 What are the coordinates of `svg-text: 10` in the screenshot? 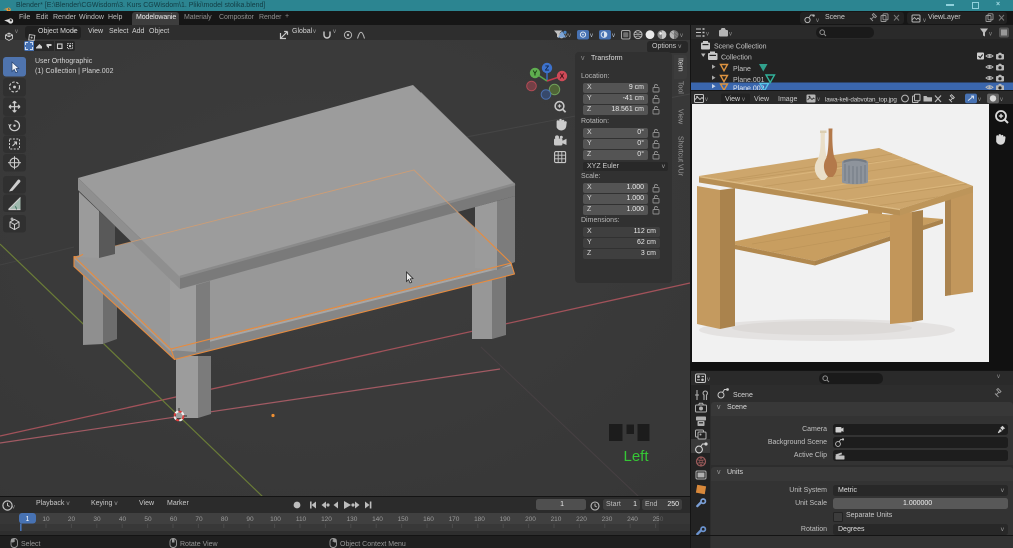 It's located at (46, 519).